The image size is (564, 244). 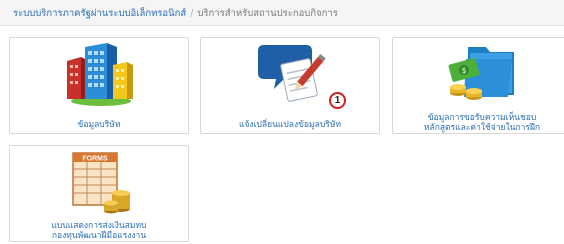 What do you see at coordinates (99, 125) in the screenshot?
I see `card-label: ข้อมูลบริษัท` at bounding box center [99, 125].